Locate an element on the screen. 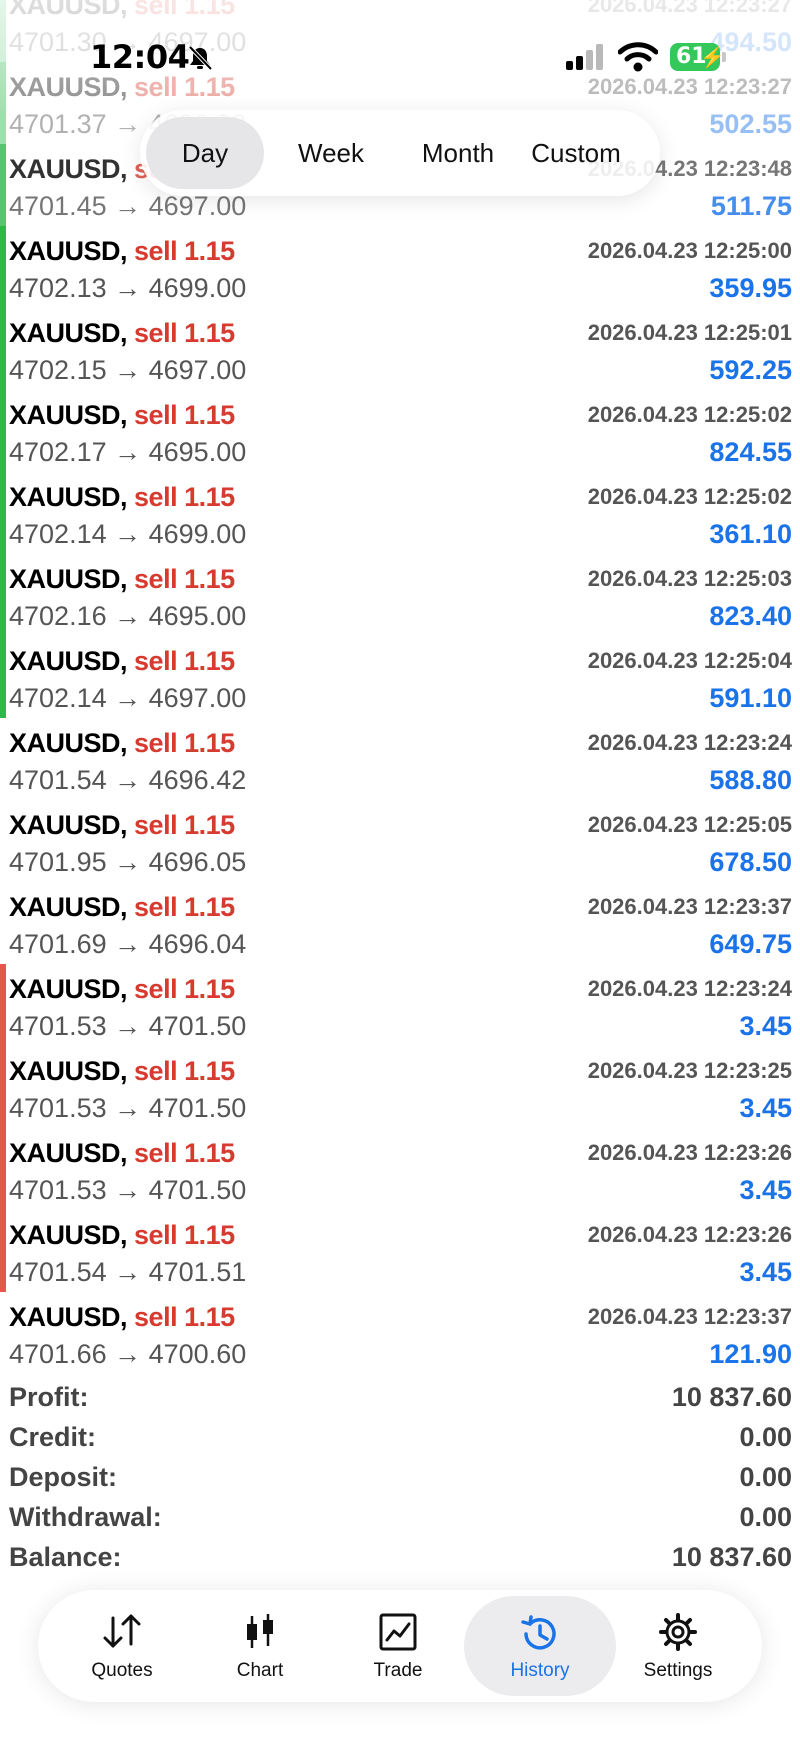 The image size is (800, 1739). trade-price-line: 4702.17 → 4695.00 is located at coordinates (128, 452).